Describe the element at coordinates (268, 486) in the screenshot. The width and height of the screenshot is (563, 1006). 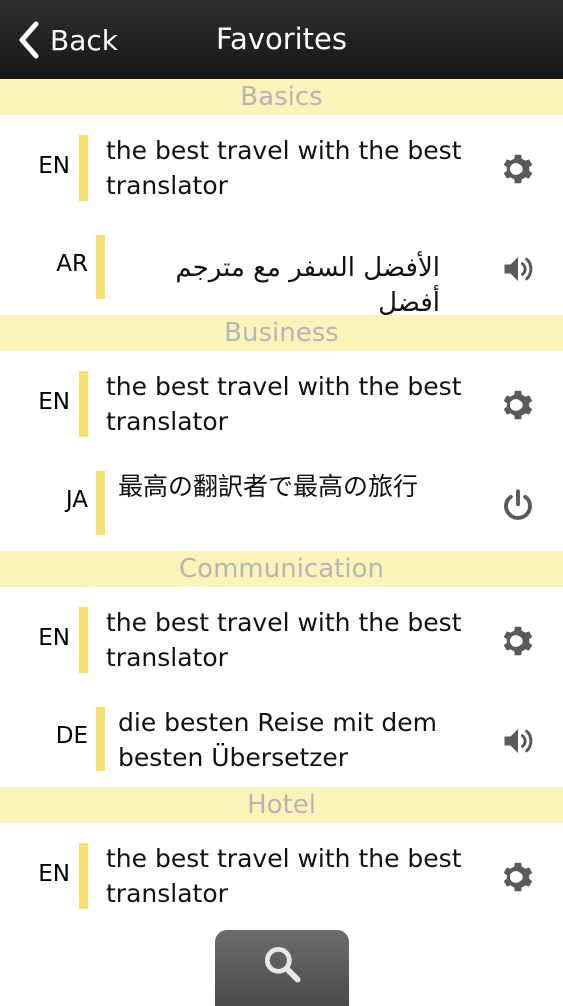
I see `phrase-text: 最高の翻訳者で最高の旅行` at that location.